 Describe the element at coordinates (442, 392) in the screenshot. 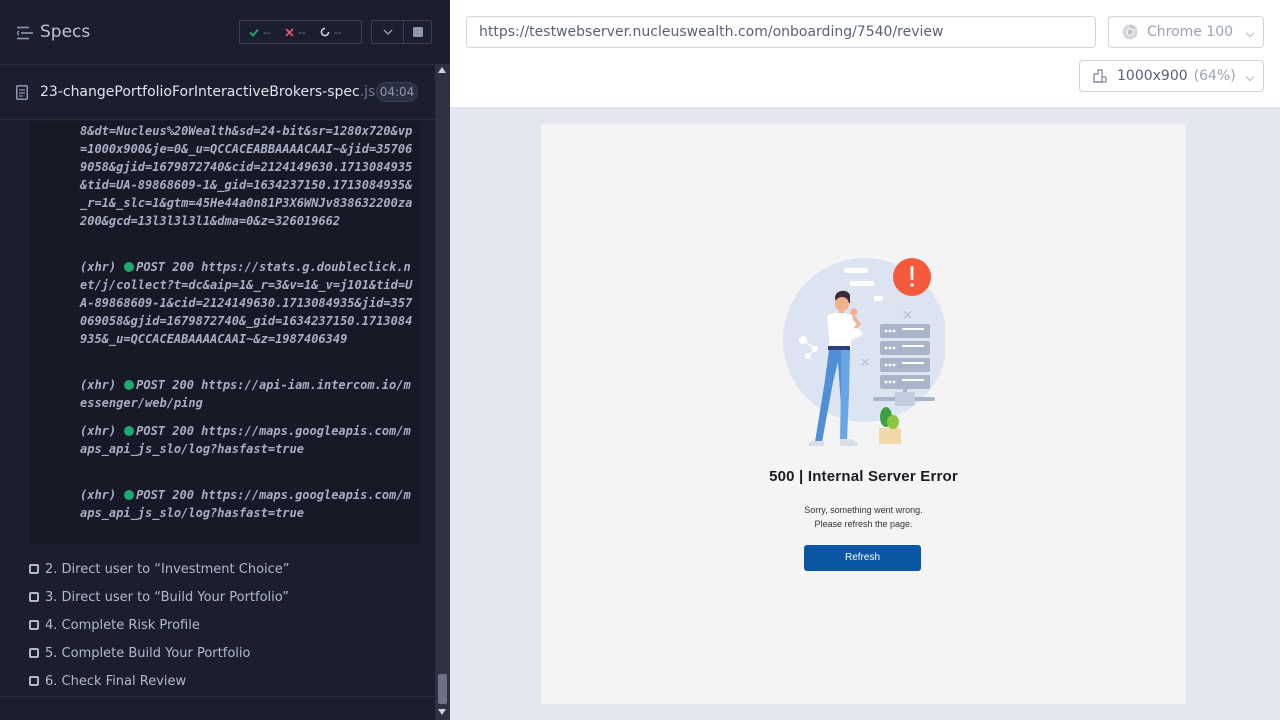

I see `reporter-scrollbar` at that location.